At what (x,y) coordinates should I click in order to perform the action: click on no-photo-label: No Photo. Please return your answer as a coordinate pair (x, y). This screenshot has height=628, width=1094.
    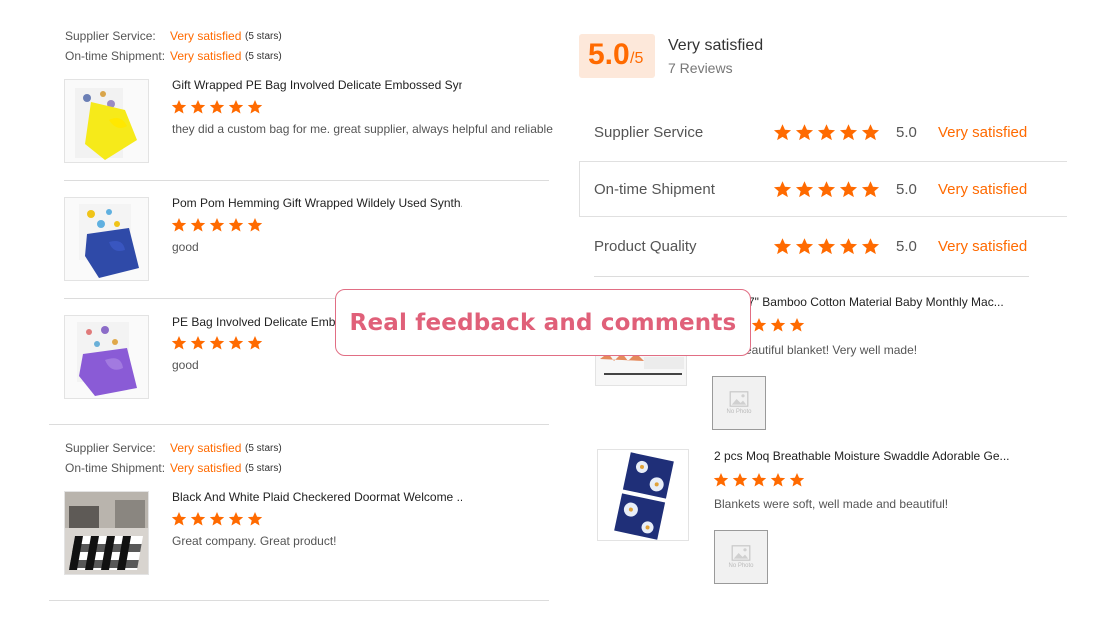
    Looking at the image, I should click on (741, 566).